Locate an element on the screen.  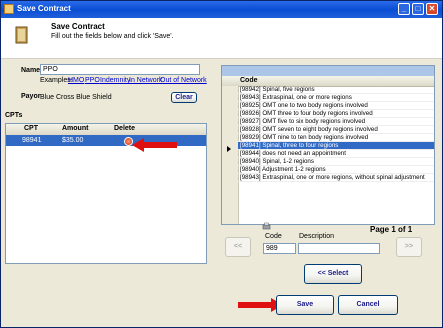
name-label: Name is located at coordinates (31, 70).